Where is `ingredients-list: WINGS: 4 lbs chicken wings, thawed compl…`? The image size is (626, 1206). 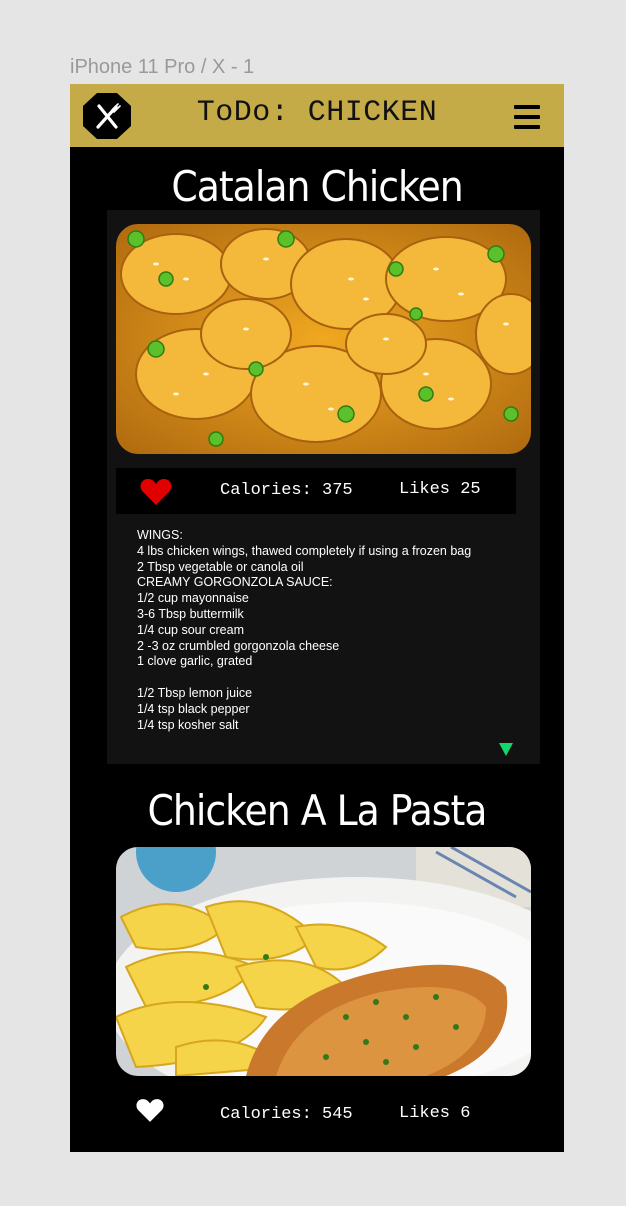 ingredients-list: WINGS: 4 lbs chicken wings, thawed compl… is located at coordinates (327, 630).